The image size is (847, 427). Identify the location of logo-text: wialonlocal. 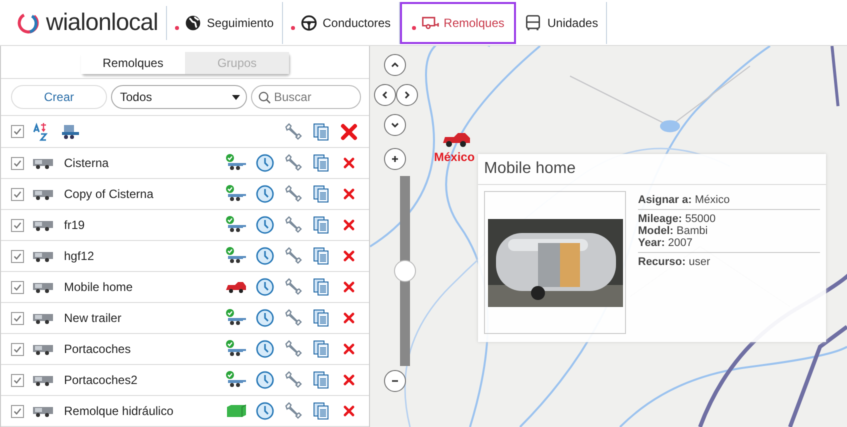
(102, 22).